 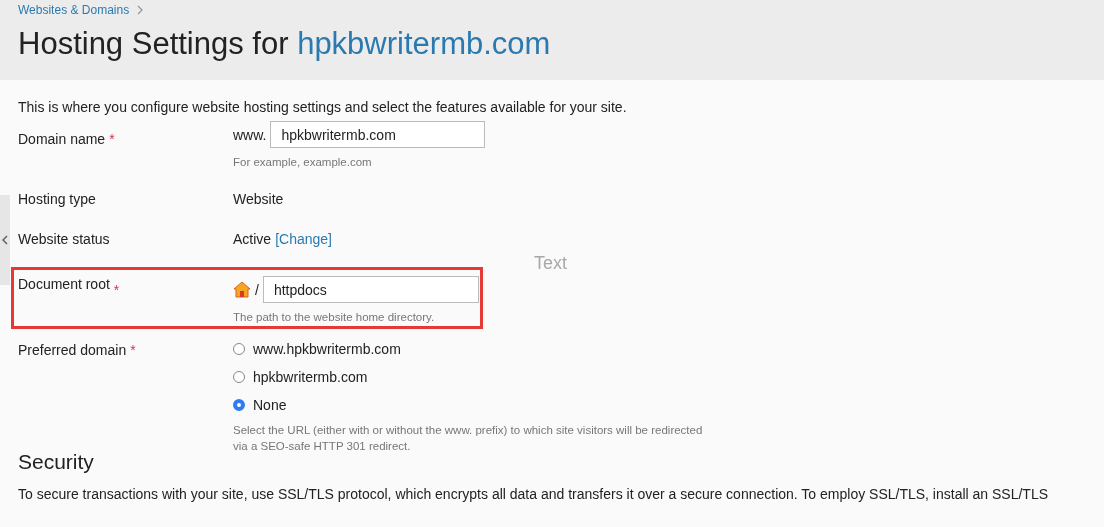 I want to click on field-label: Domain name, so click(x=62, y=138).